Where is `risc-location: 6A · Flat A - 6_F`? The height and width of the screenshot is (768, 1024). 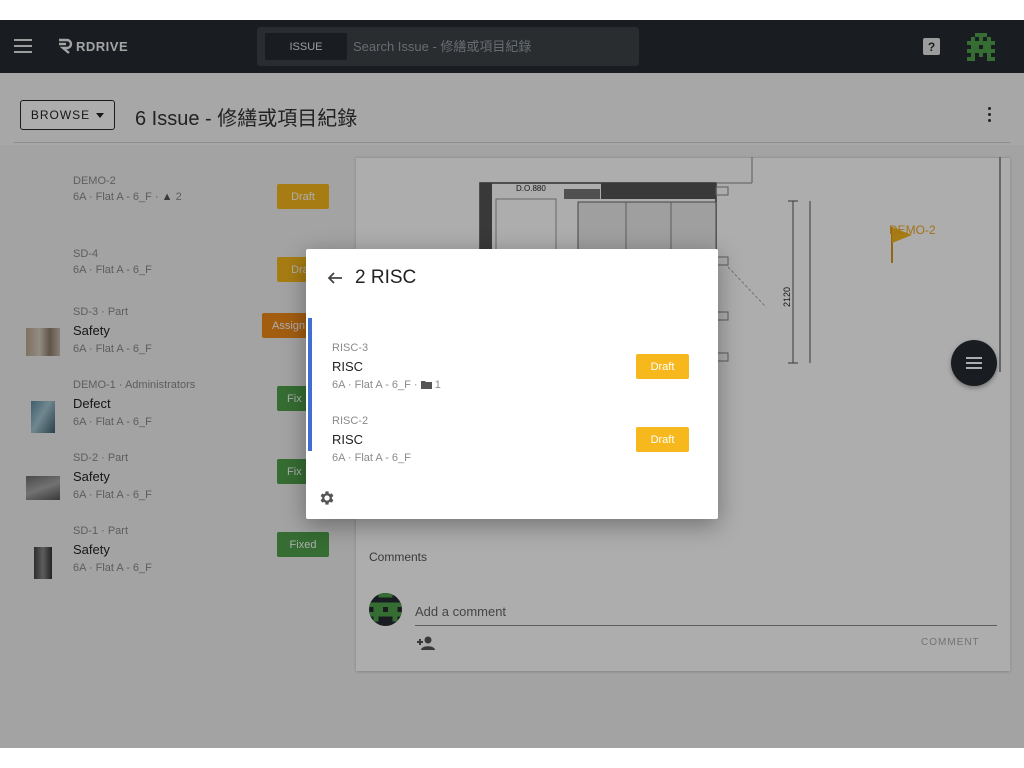
risc-location: 6A · Flat A - 6_F is located at coordinates (371, 458).